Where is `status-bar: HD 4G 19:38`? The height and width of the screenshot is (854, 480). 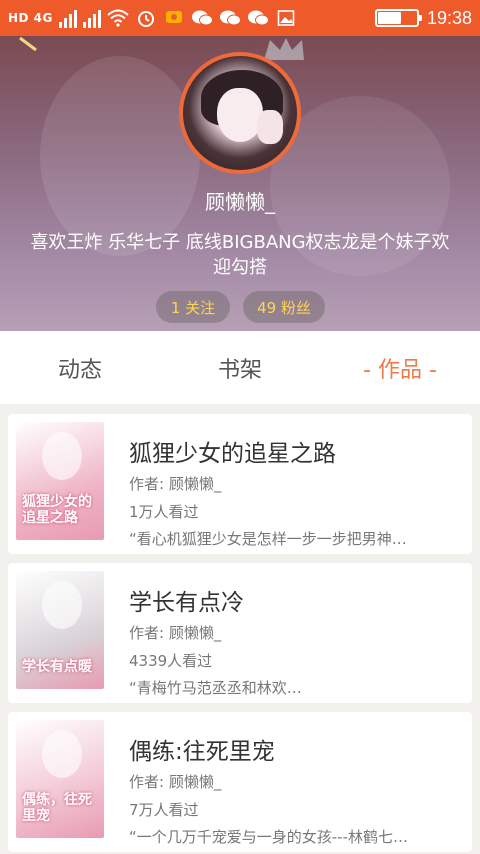
status-bar: HD 4G 19:38 is located at coordinates (240, 18).